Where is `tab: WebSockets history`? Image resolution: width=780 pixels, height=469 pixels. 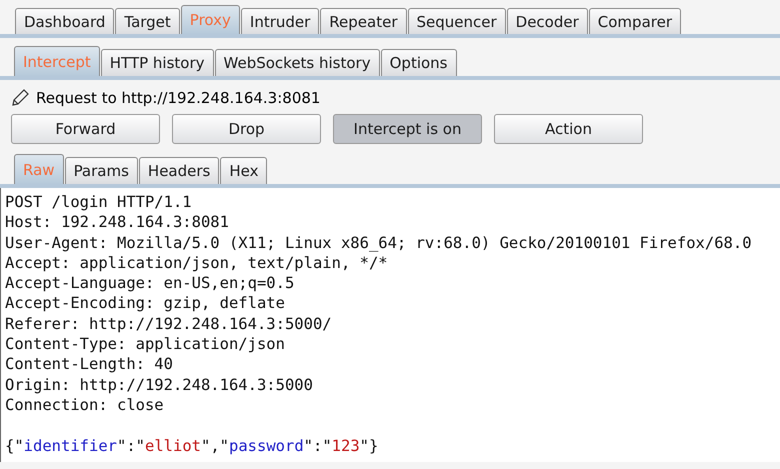 tab: WebSockets history is located at coordinates (297, 62).